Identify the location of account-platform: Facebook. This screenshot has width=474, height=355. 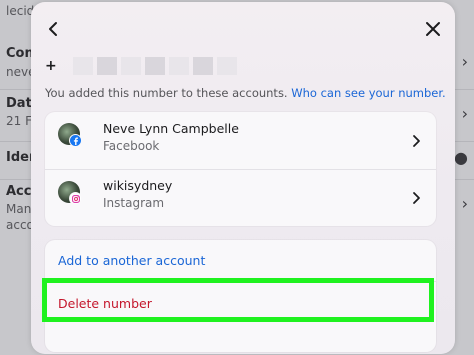
(131, 146).